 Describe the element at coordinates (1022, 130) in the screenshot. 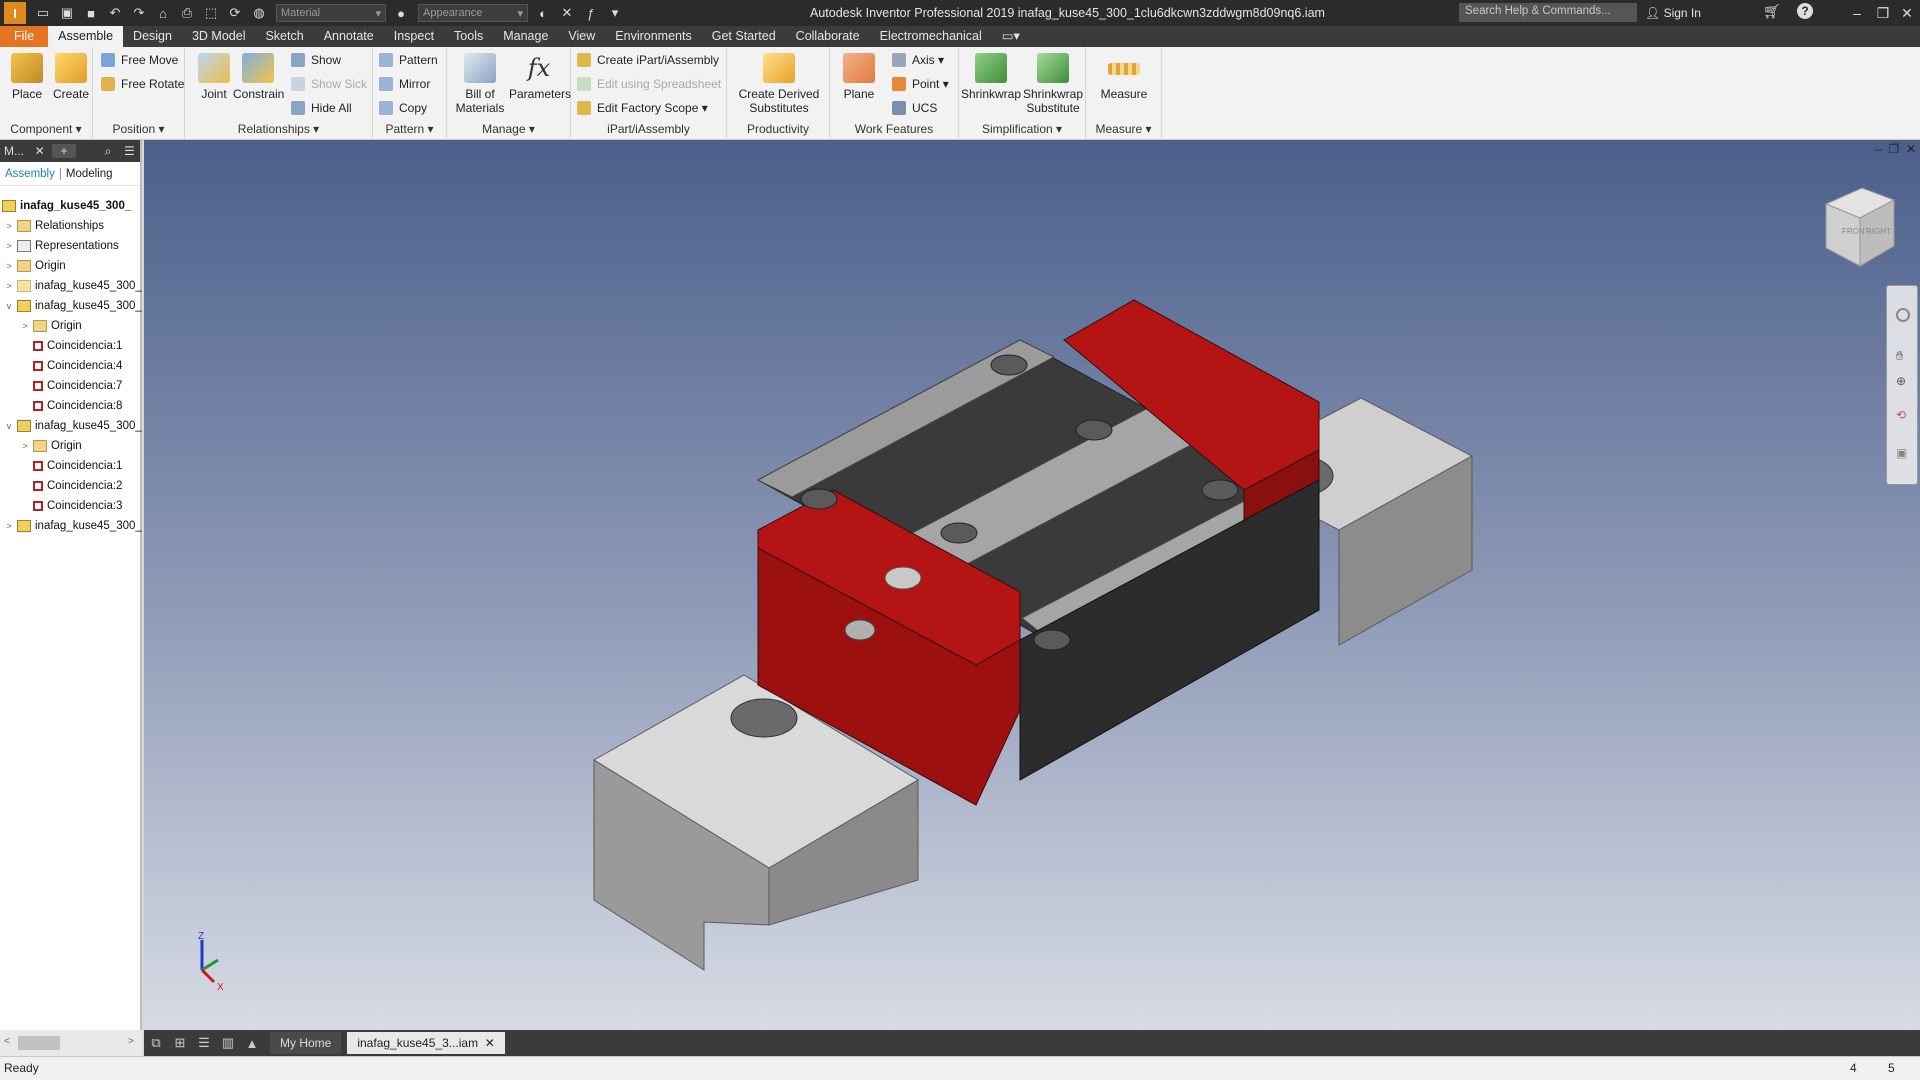

I see `panel-title-simplification: Simplification ▾` at that location.